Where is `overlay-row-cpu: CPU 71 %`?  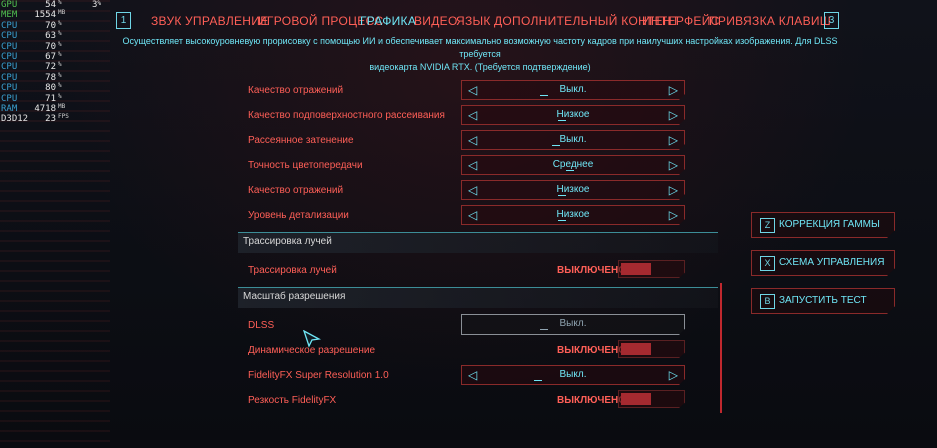 overlay-row-cpu: CPU 71 % is located at coordinates (55, 98).